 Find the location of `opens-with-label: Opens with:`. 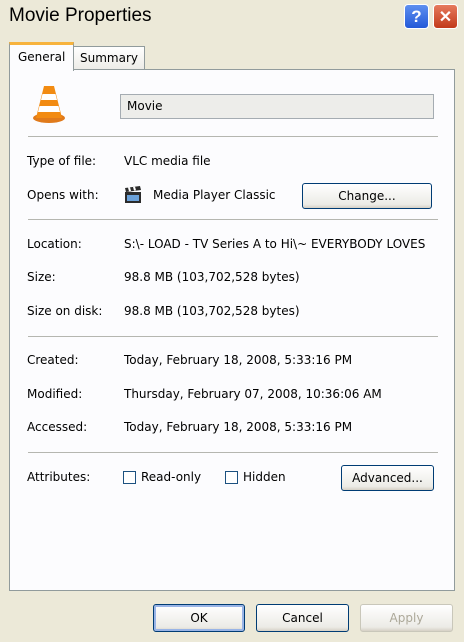

opens-with-label: Opens with: is located at coordinates (63, 195).